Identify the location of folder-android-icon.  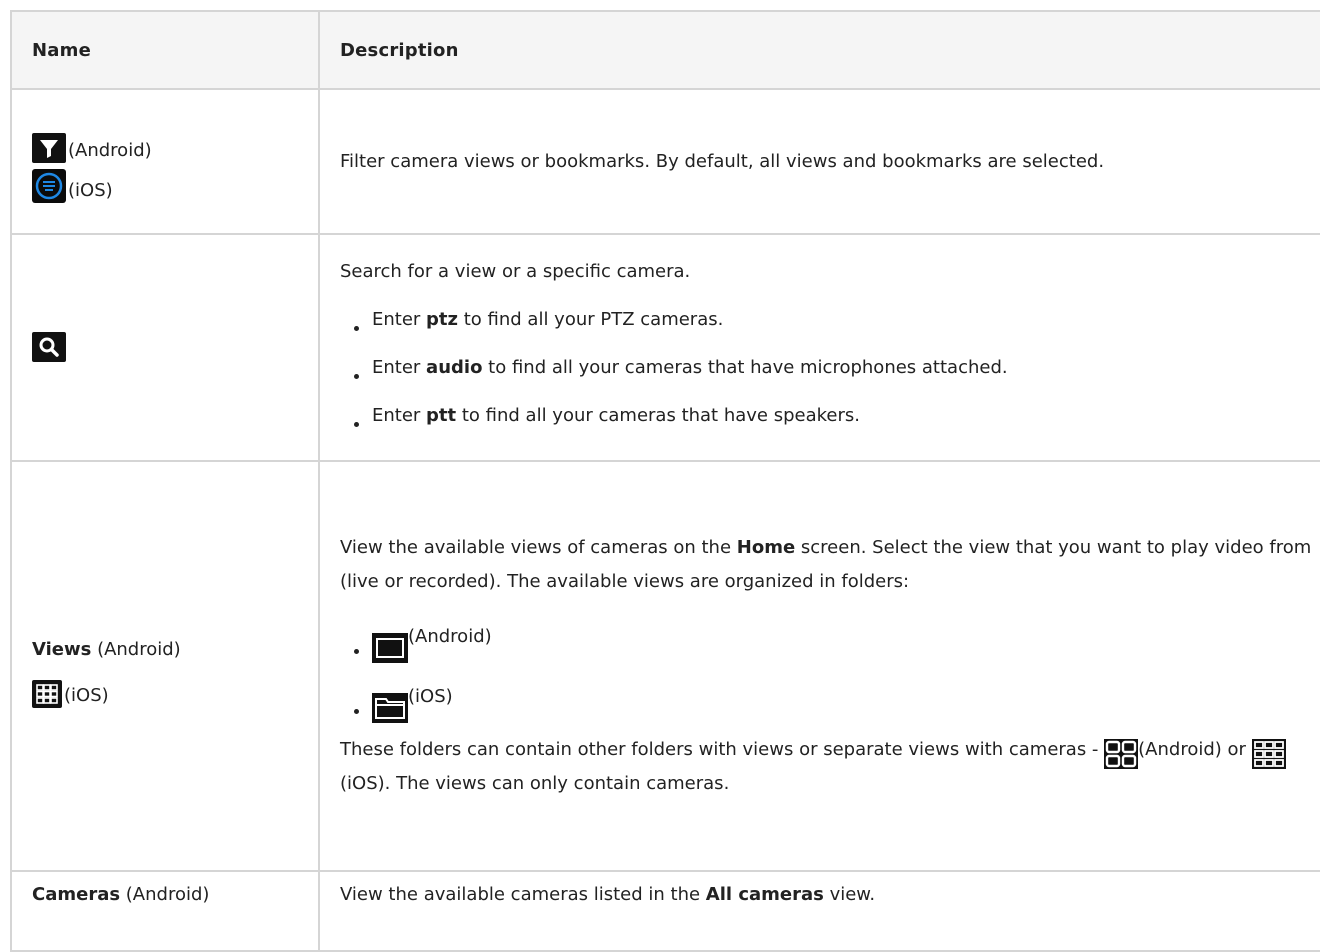
(390, 648).